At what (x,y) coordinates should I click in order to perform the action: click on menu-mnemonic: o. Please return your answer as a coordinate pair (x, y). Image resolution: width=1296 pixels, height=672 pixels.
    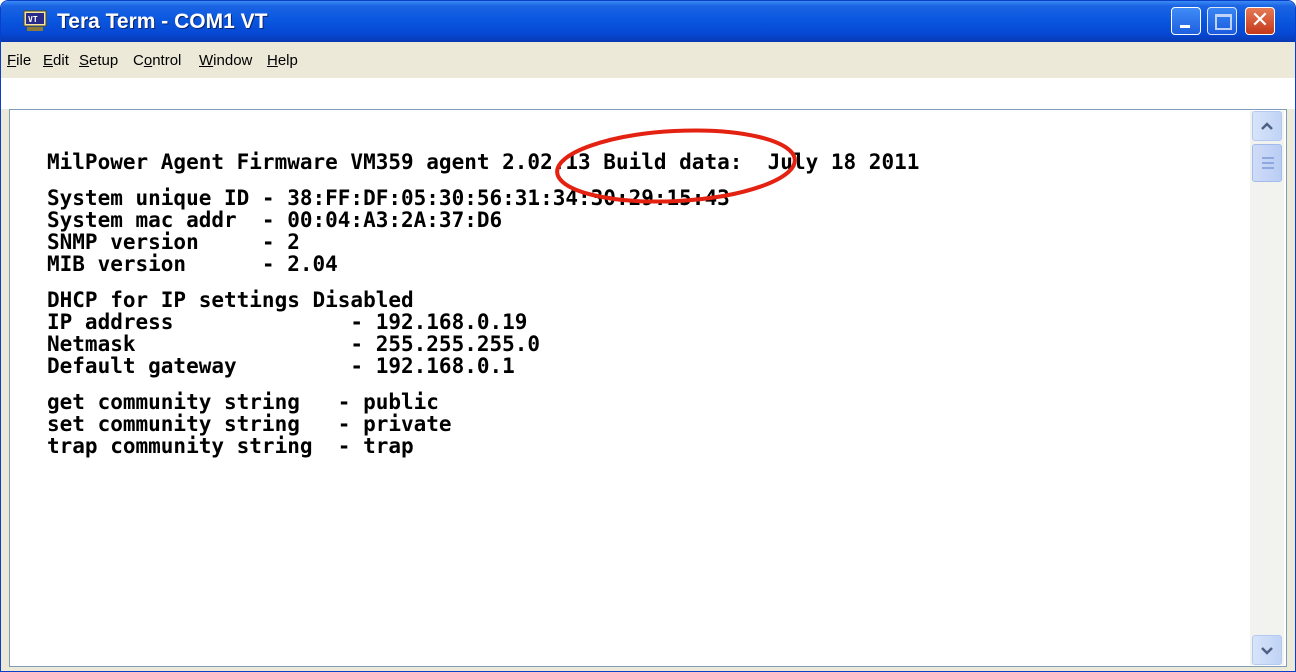
    Looking at the image, I should click on (148, 60).